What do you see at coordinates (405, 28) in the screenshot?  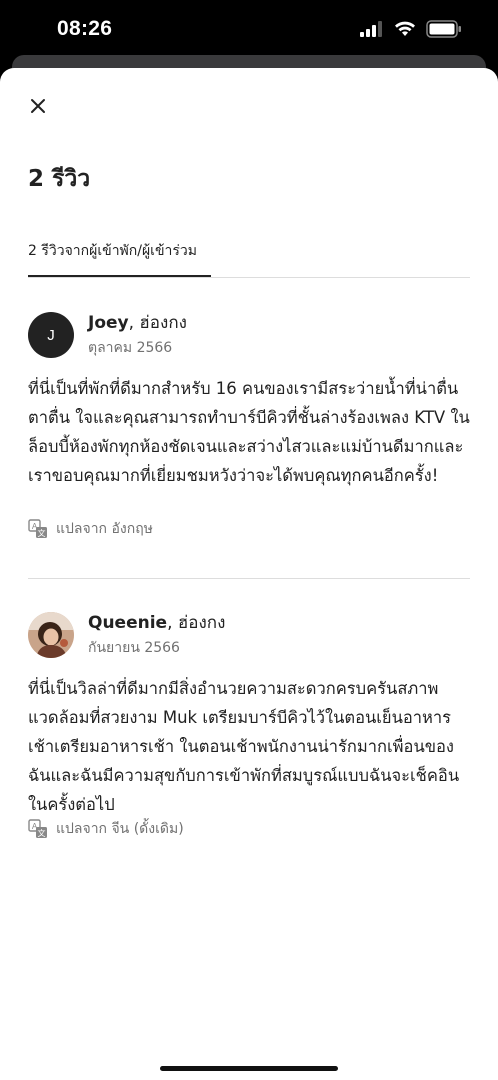 I see `wifi-icon` at bounding box center [405, 28].